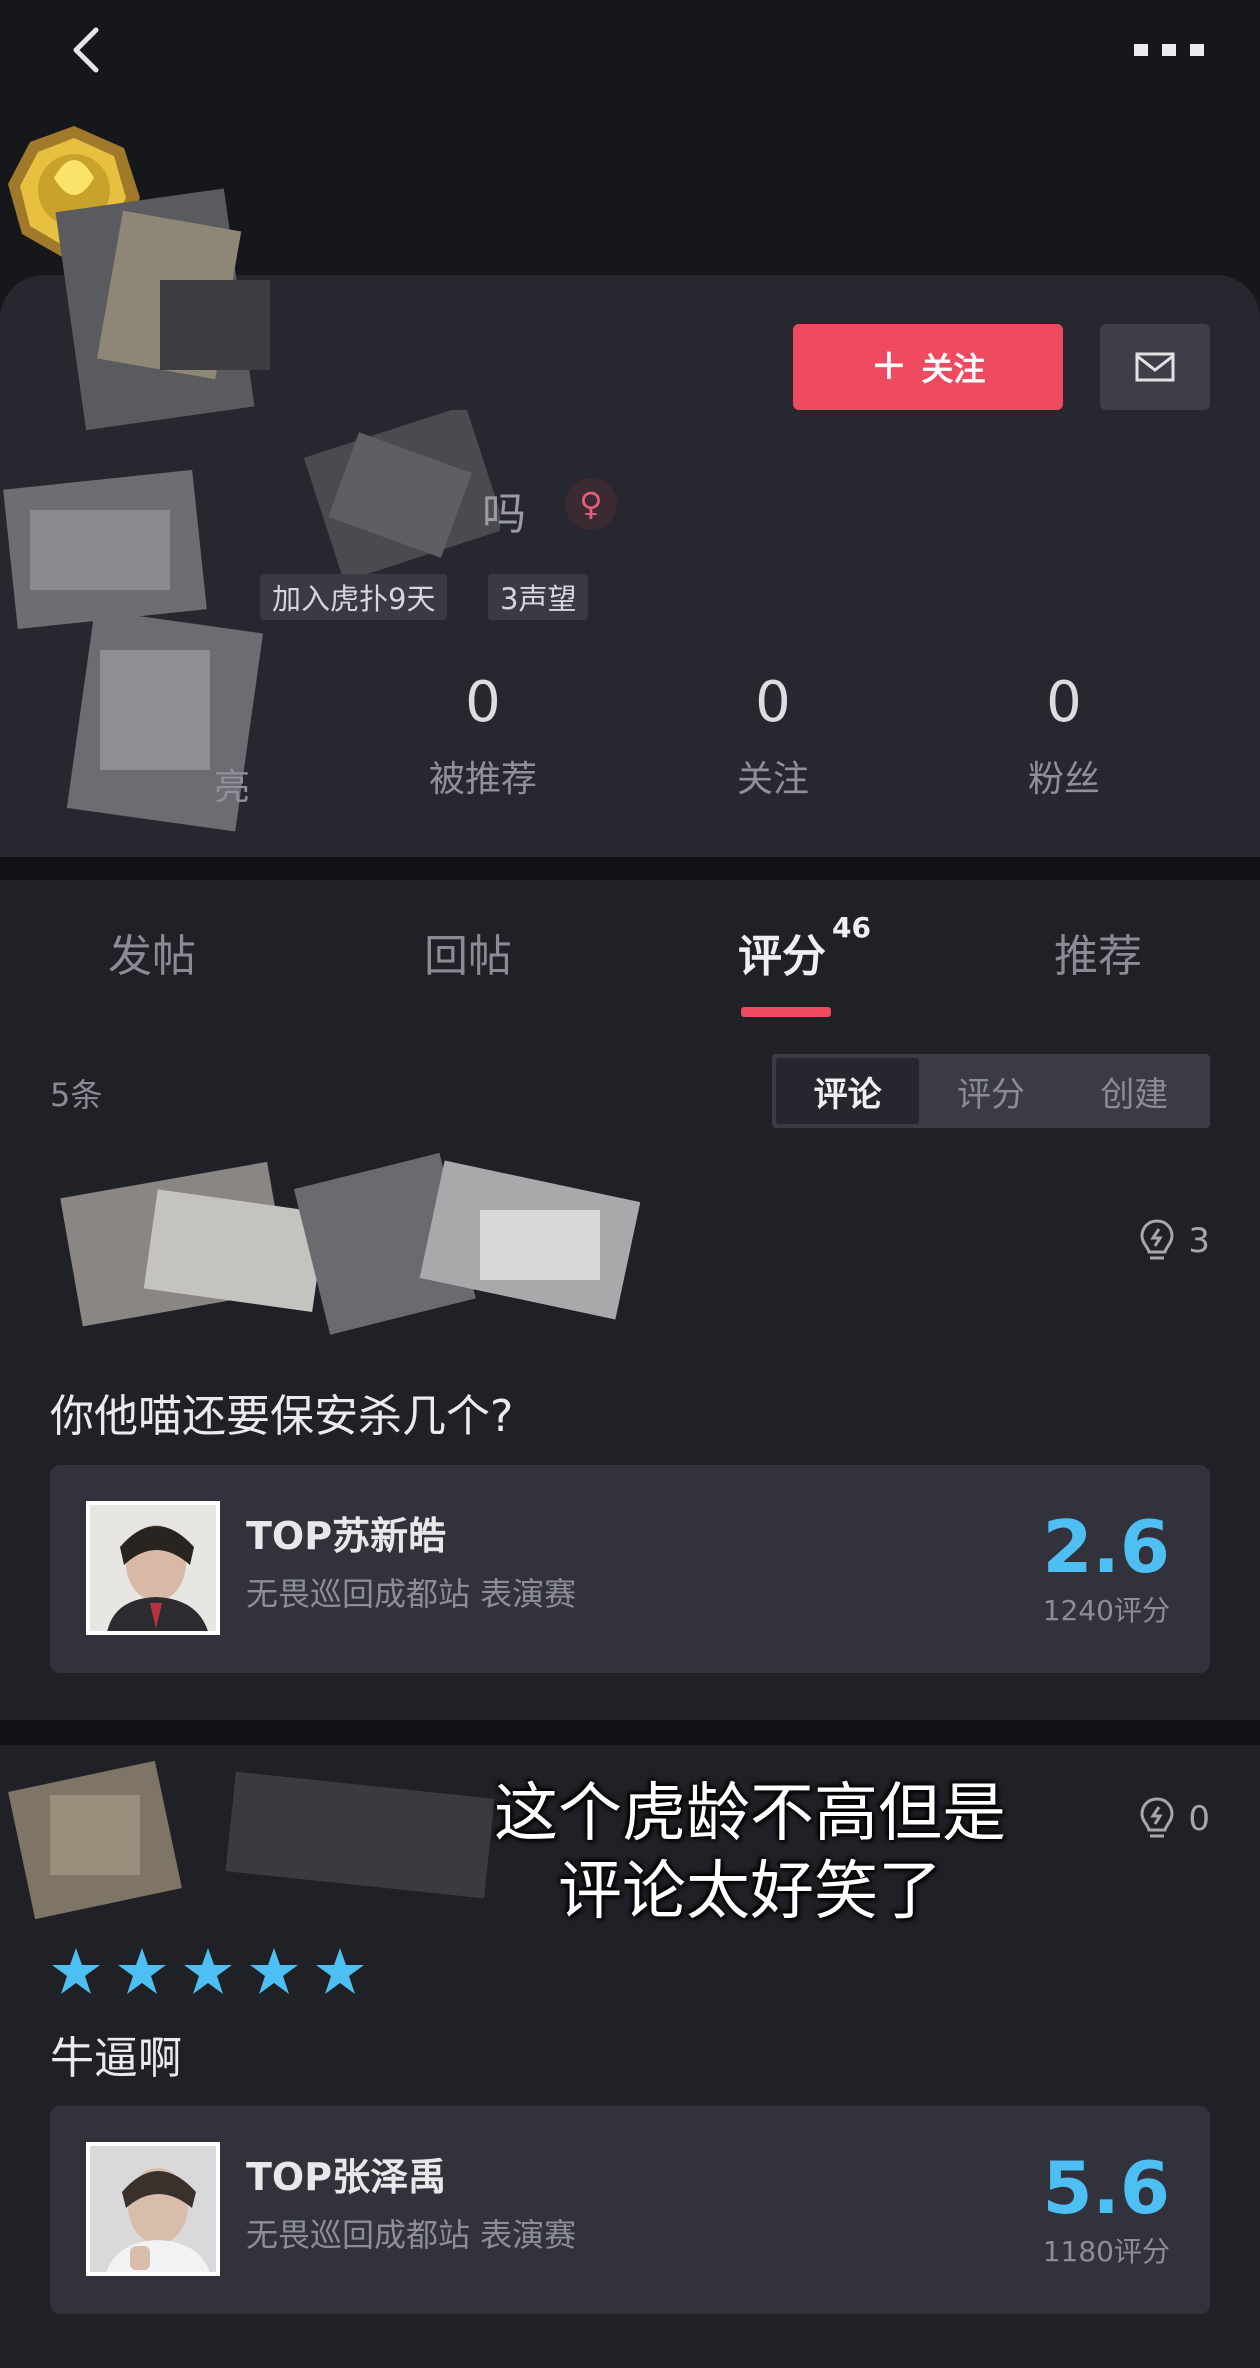  What do you see at coordinates (346, 2177) in the screenshot?
I see `item-title: TOP张泽禹` at bounding box center [346, 2177].